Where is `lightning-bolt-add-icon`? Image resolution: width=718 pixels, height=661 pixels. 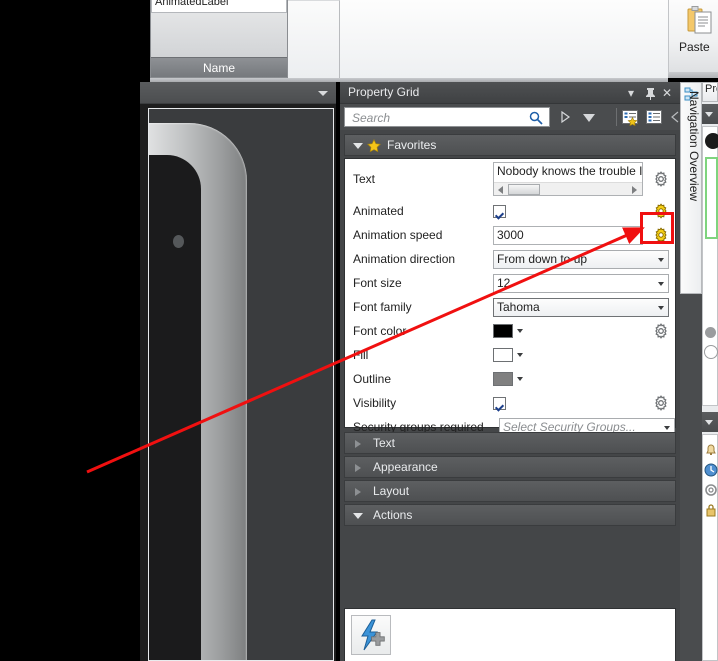 lightning-bolt-add-icon is located at coordinates (373, 635).